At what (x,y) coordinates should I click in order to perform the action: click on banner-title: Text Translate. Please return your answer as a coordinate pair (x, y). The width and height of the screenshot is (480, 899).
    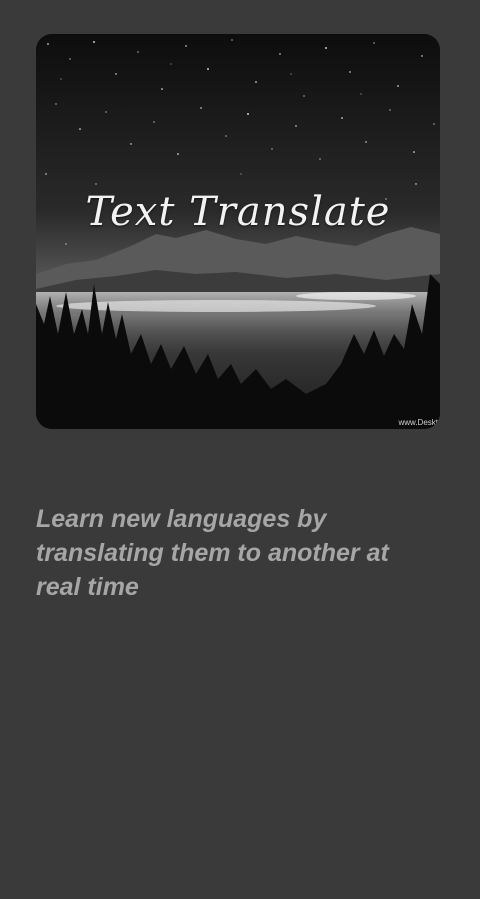
    Looking at the image, I should click on (238, 212).